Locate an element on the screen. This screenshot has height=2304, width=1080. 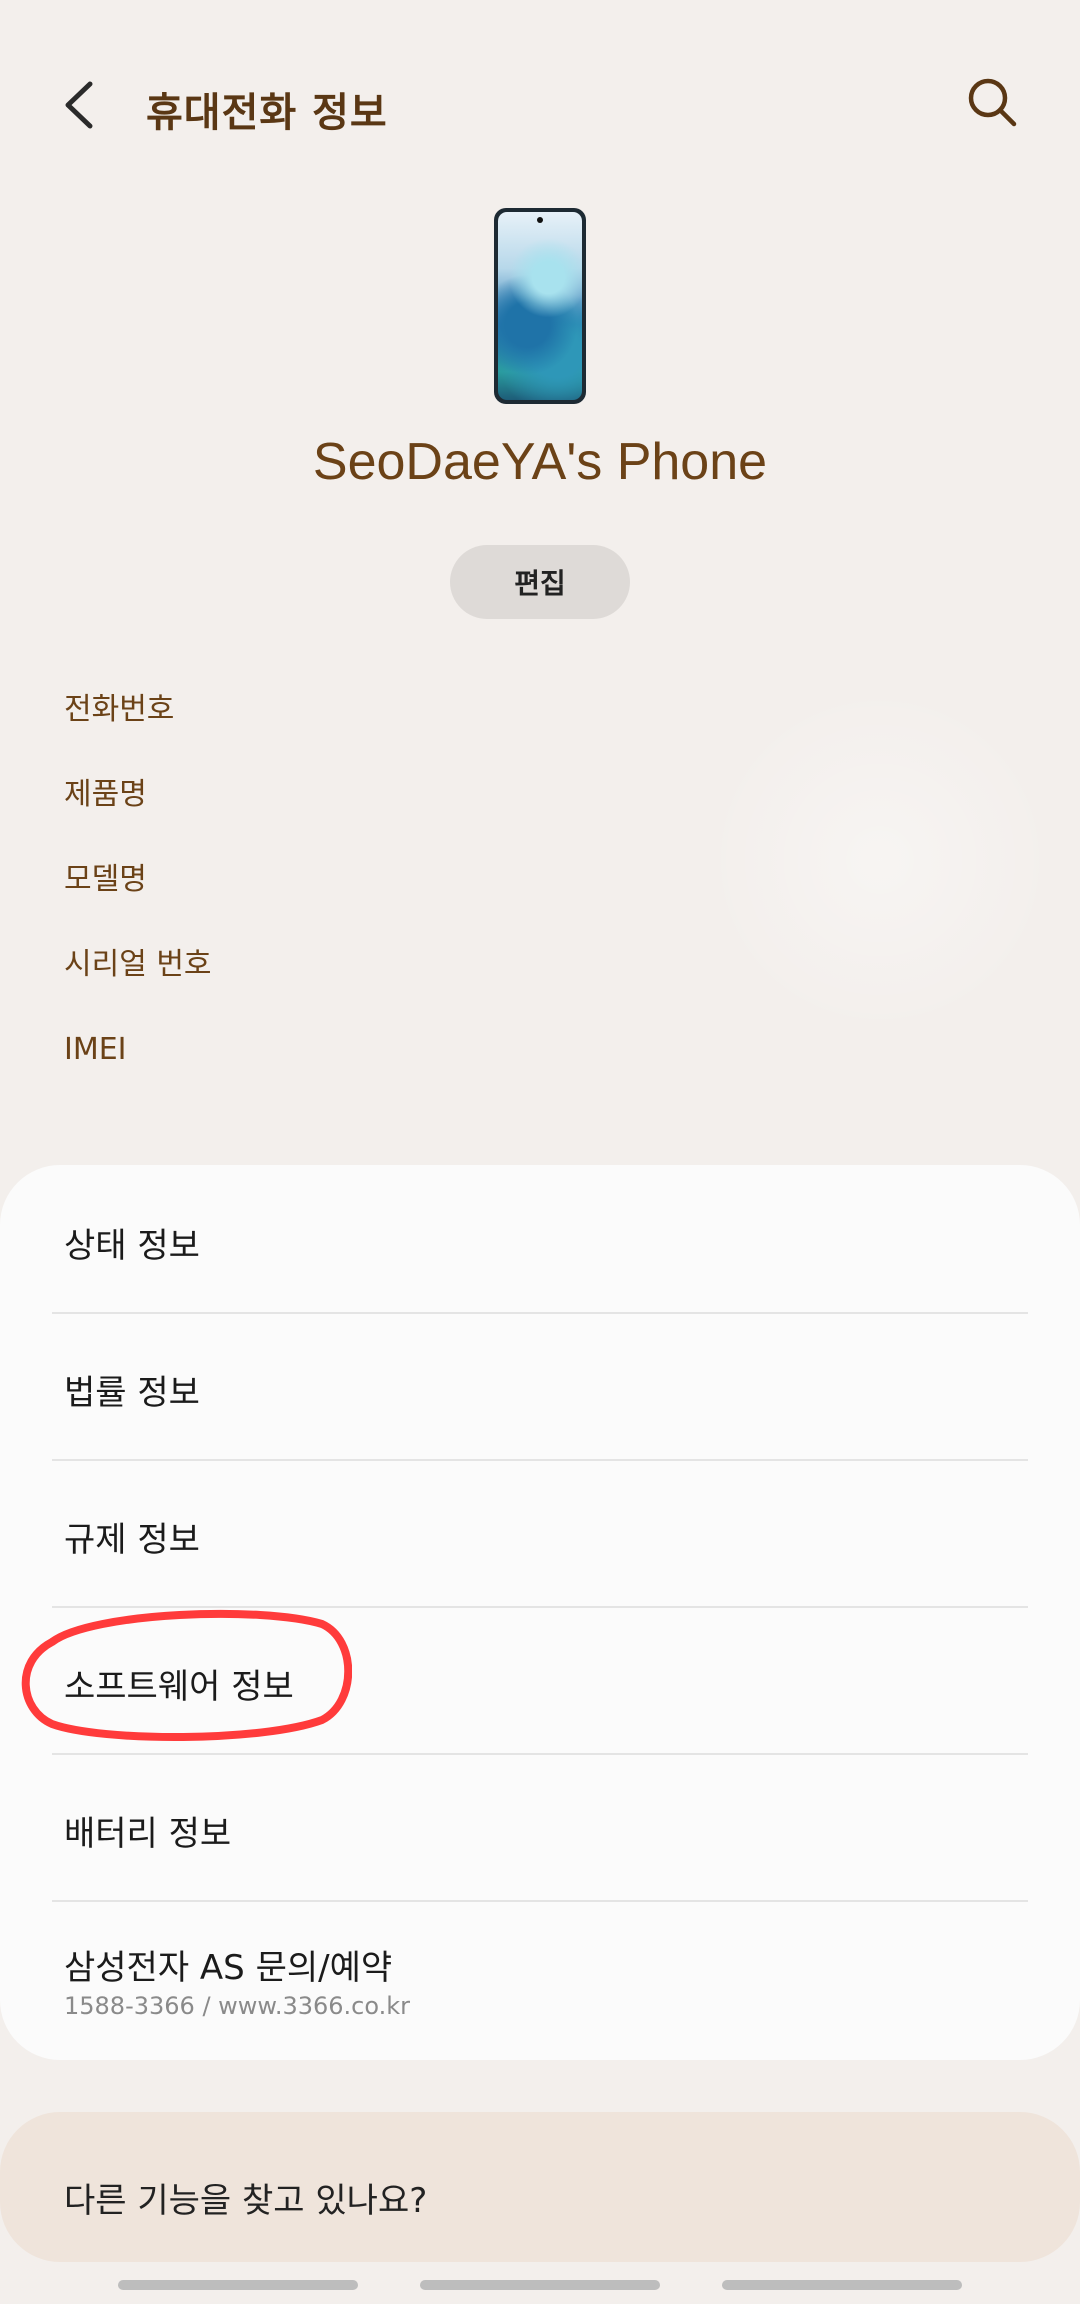
menu-item-legal-info: 법률 정보 is located at coordinates (540, 1403).